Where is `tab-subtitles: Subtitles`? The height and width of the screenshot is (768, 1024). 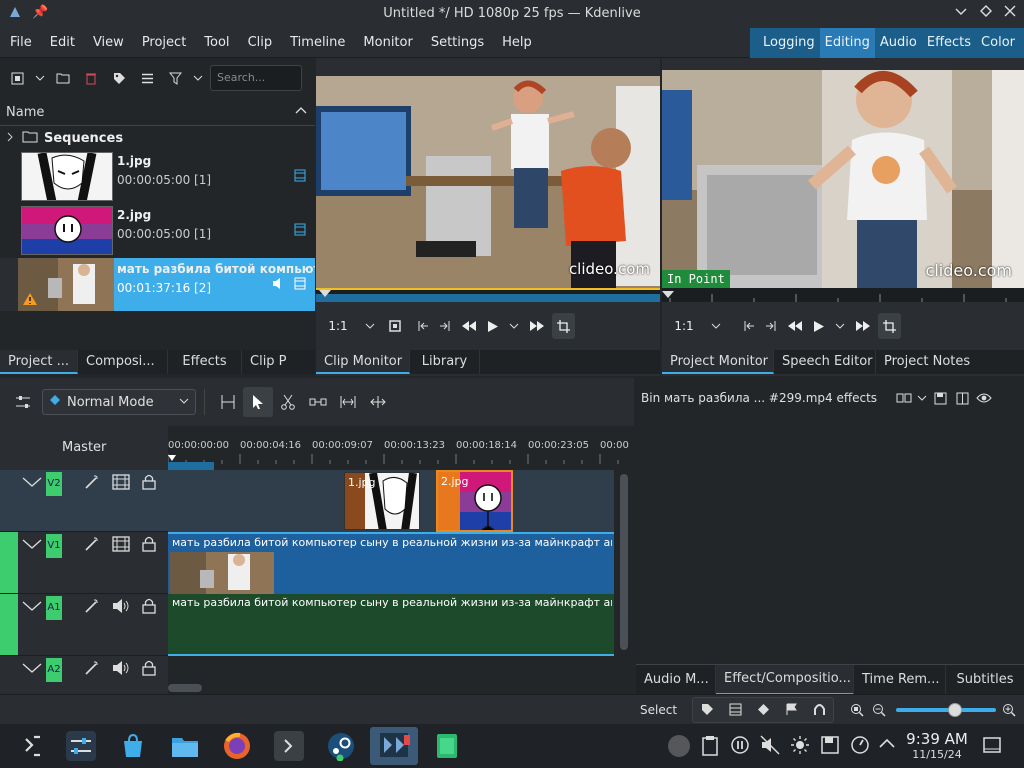
tab-subtitles: Subtitles is located at coordinates (985, 680).